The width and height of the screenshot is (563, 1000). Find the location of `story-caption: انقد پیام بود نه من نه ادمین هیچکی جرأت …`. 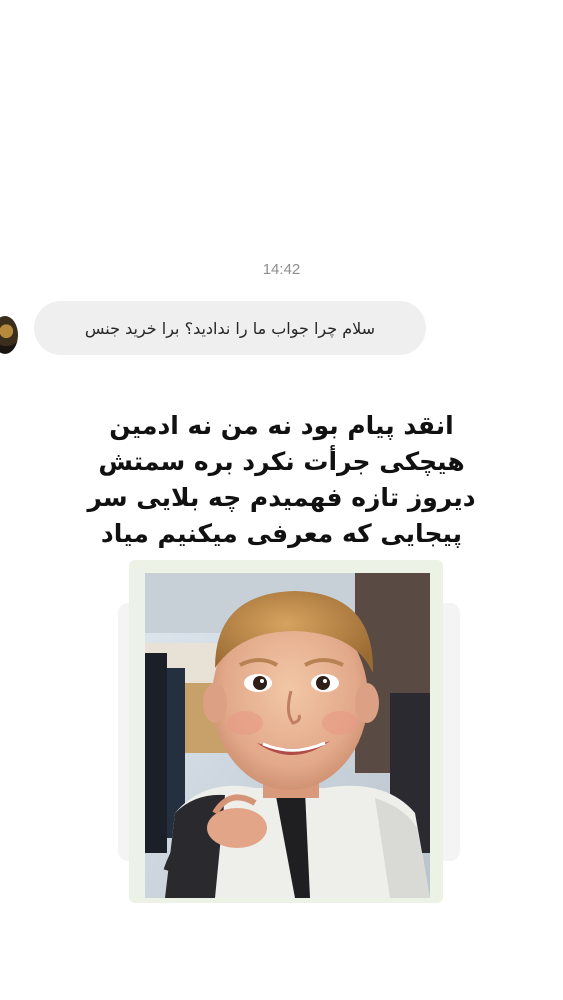

story-caption: انقد پیام بود نه من نه ادمین هیچکی جرأت … is located at coordinates (281, 480).